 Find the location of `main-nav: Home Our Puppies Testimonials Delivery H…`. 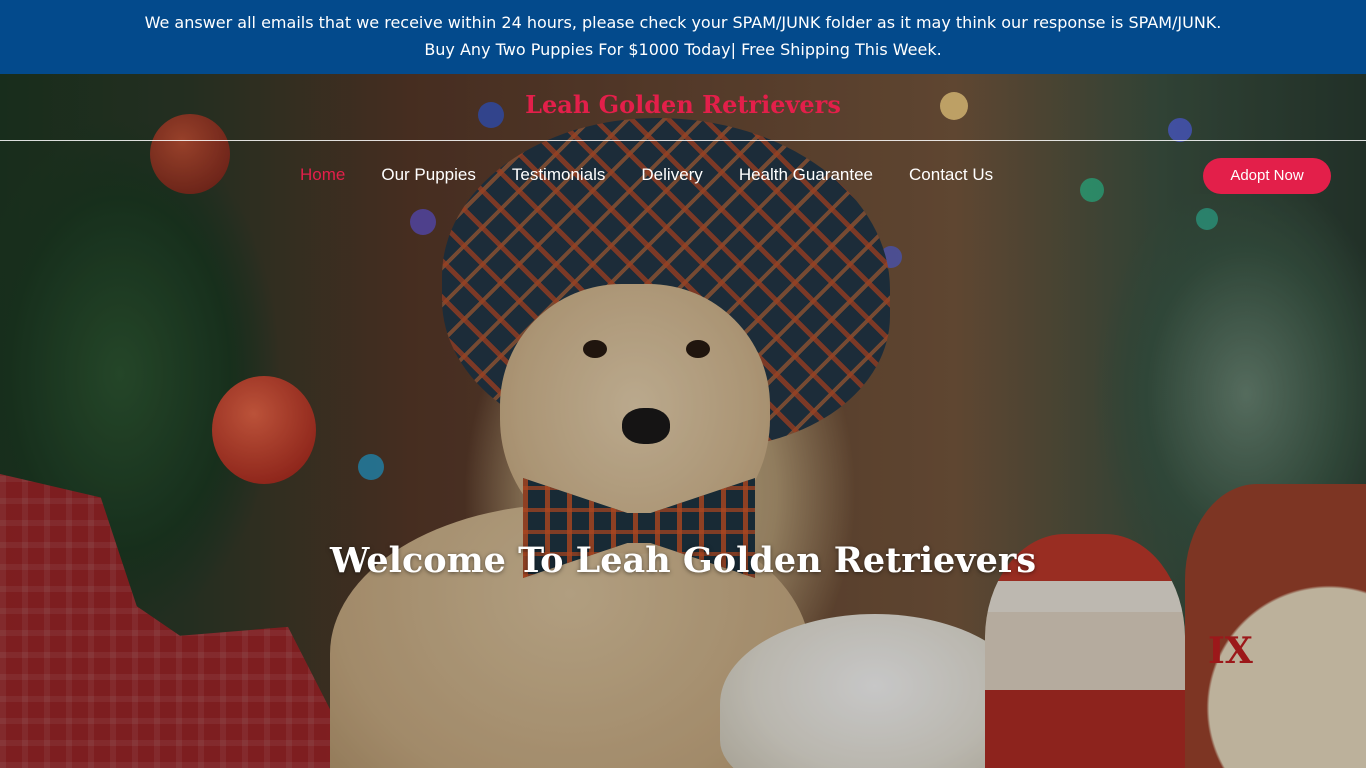

main-nav: Home Our Puppies Testimonials Delivery H… is located at coordinates (664, 176).